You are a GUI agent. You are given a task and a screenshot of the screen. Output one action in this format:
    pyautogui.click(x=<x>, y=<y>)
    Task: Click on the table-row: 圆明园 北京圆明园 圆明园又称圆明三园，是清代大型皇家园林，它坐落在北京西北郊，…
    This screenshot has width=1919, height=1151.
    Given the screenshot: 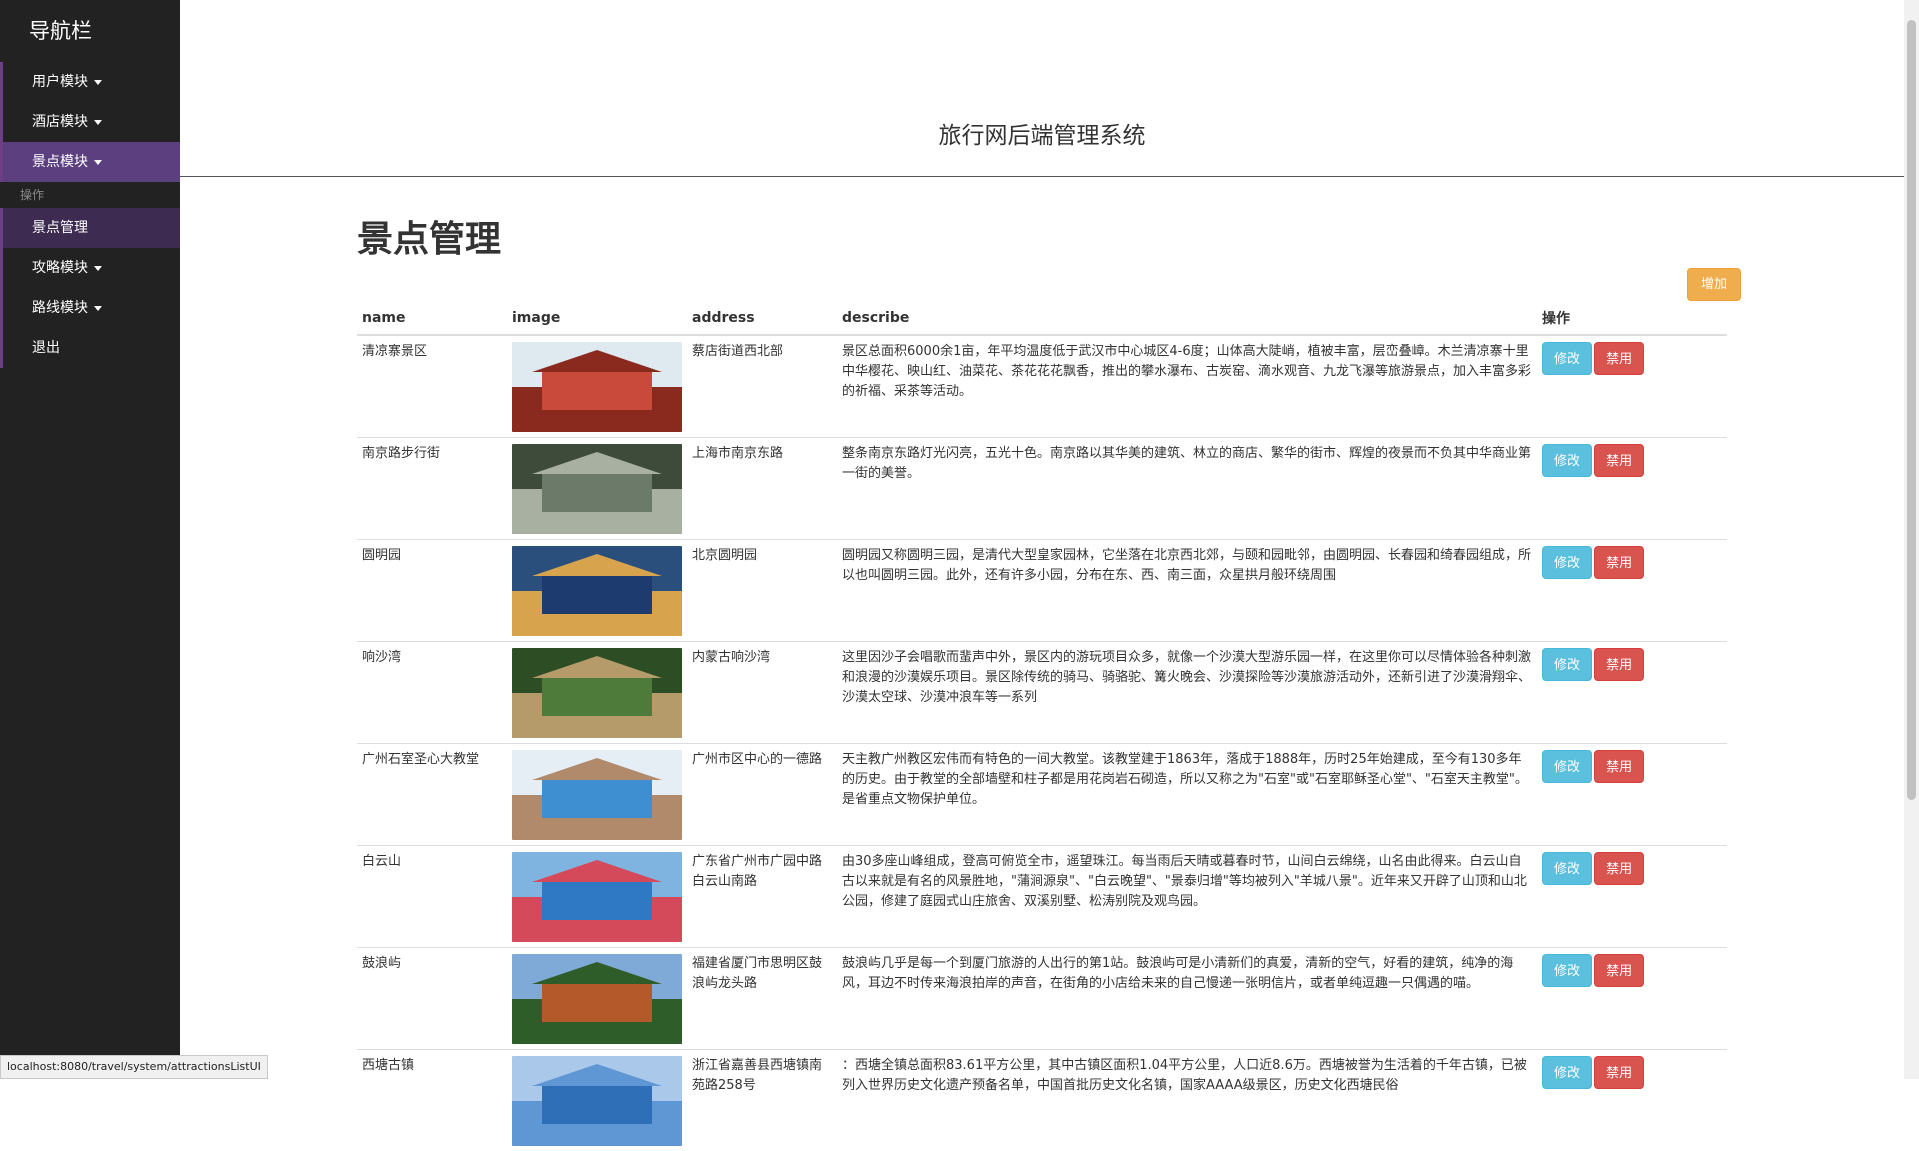 What is the action you would take?
    pyautogui.click(x=1042, y=591)
    